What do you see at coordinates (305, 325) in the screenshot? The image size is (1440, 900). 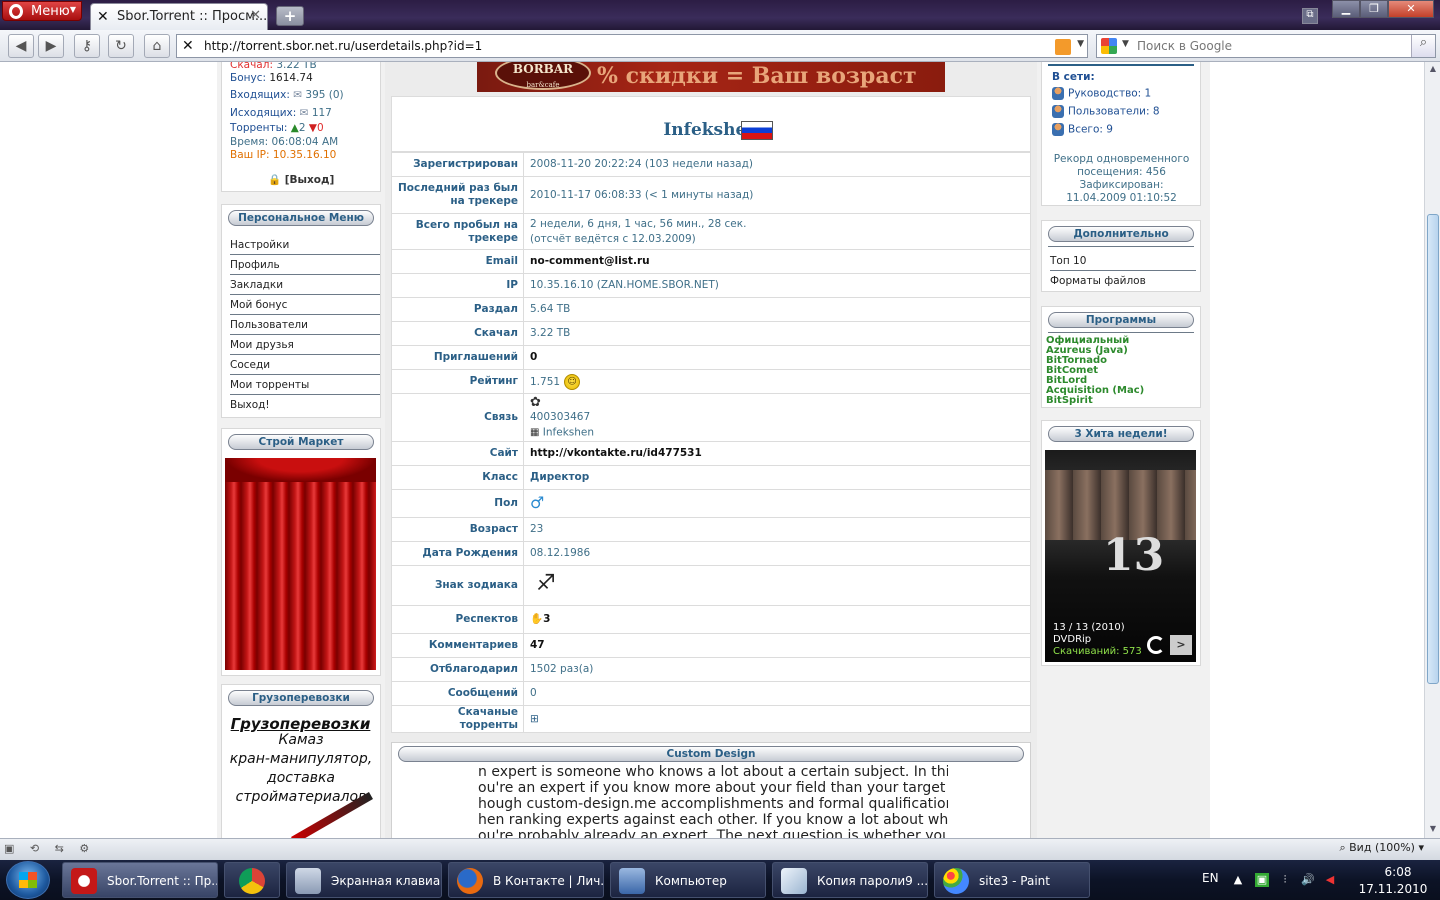 I see `menu-item-users: Пользователи` at bounding box center [305, 325].